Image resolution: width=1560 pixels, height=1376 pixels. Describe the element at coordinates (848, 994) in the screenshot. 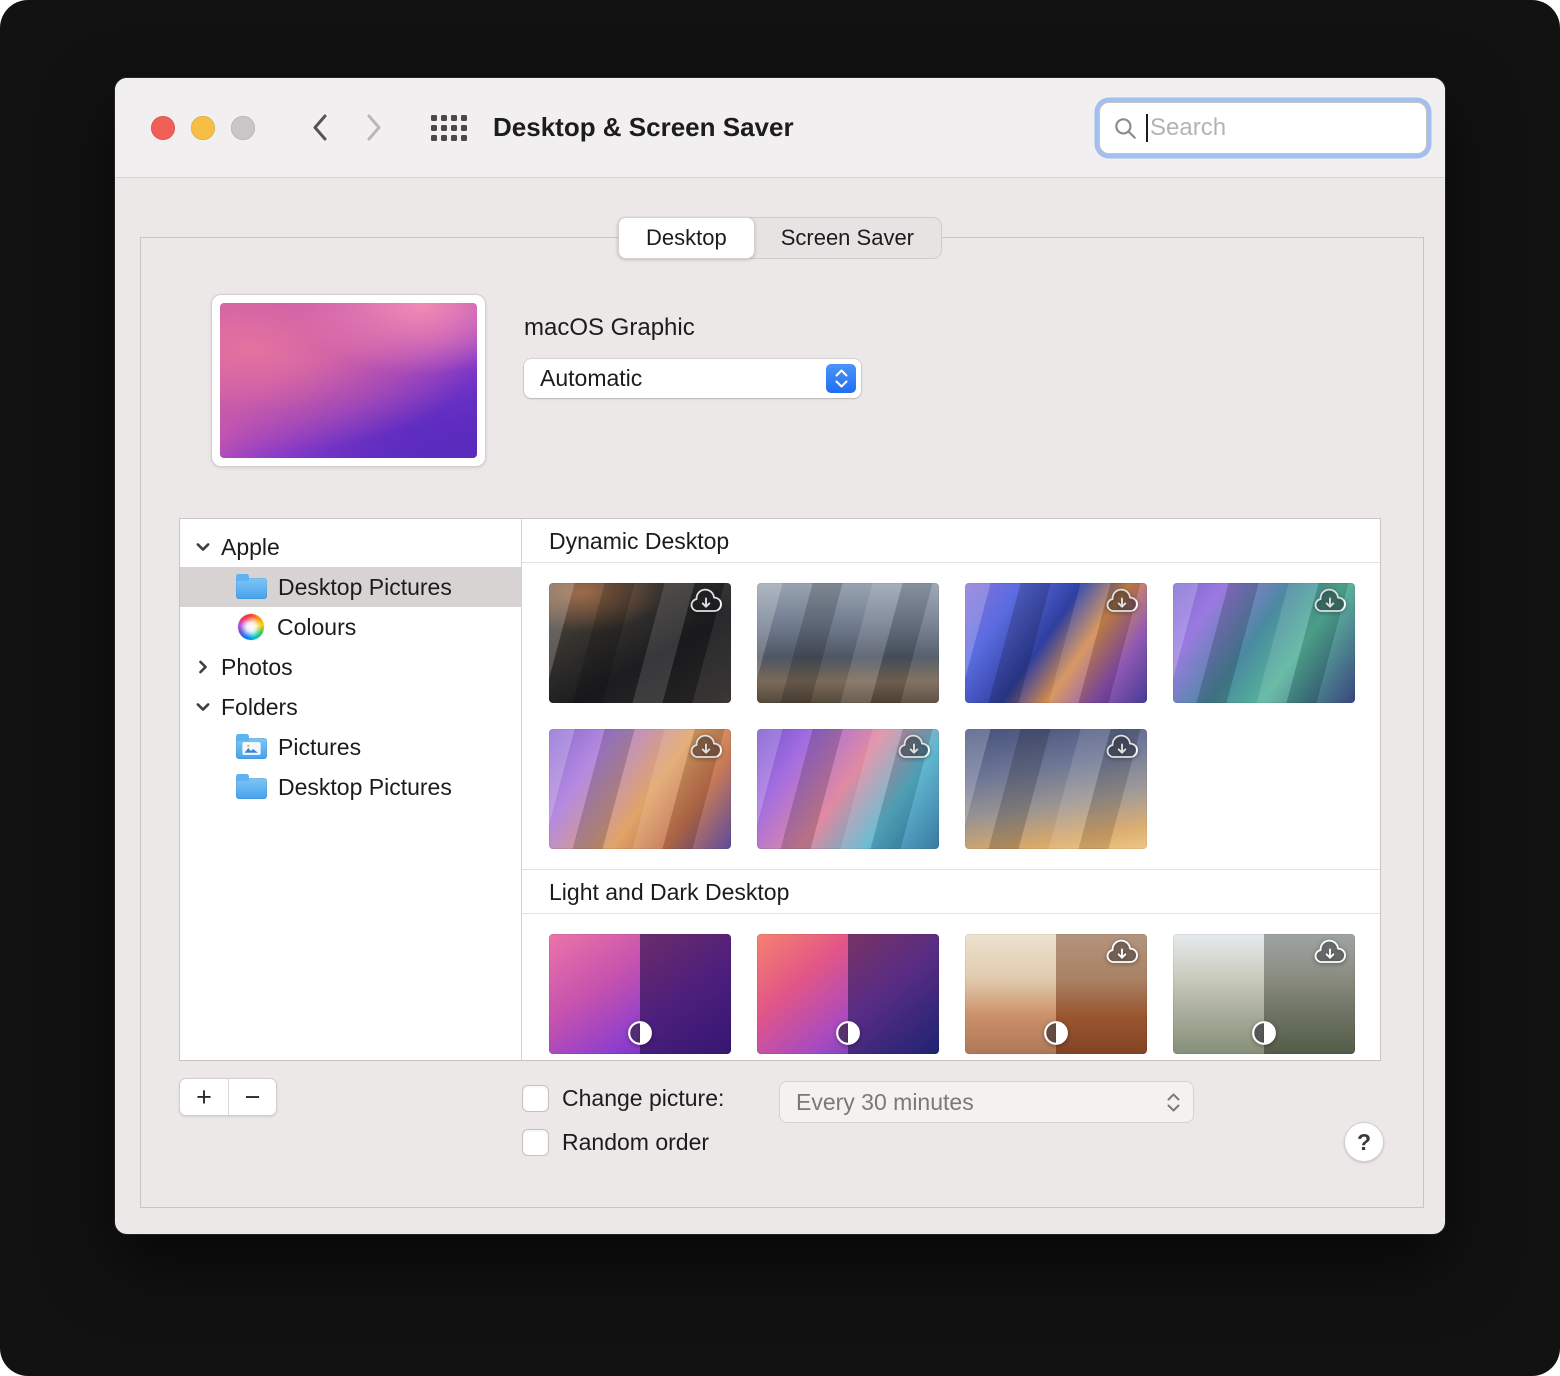

I see `wallpaper-thumbnail-red-blue-waves` at that location.